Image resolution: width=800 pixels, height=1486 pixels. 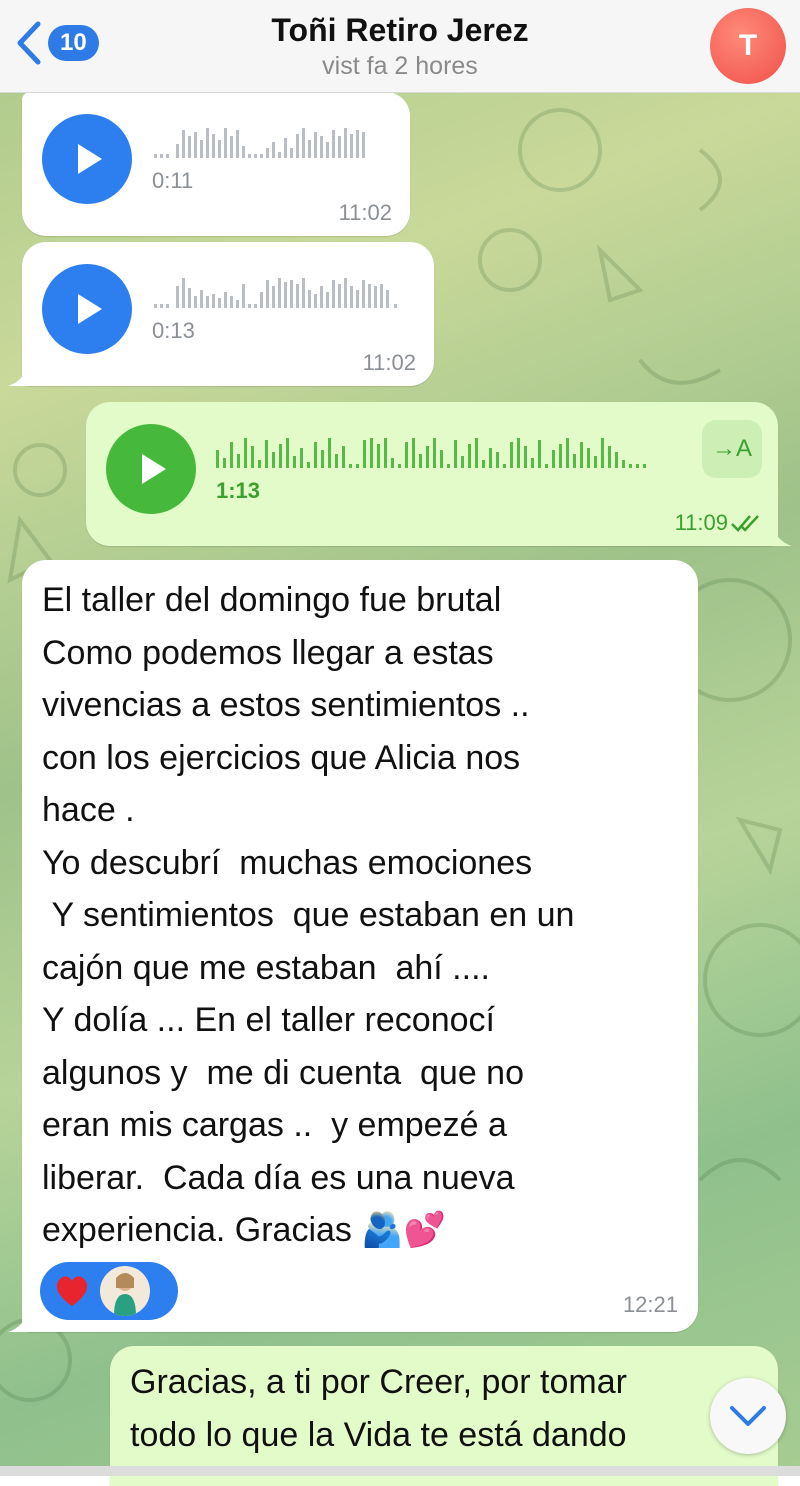 I want to click on voice-message-incoming: 0:11 11:02, so click(x=216, y=164).